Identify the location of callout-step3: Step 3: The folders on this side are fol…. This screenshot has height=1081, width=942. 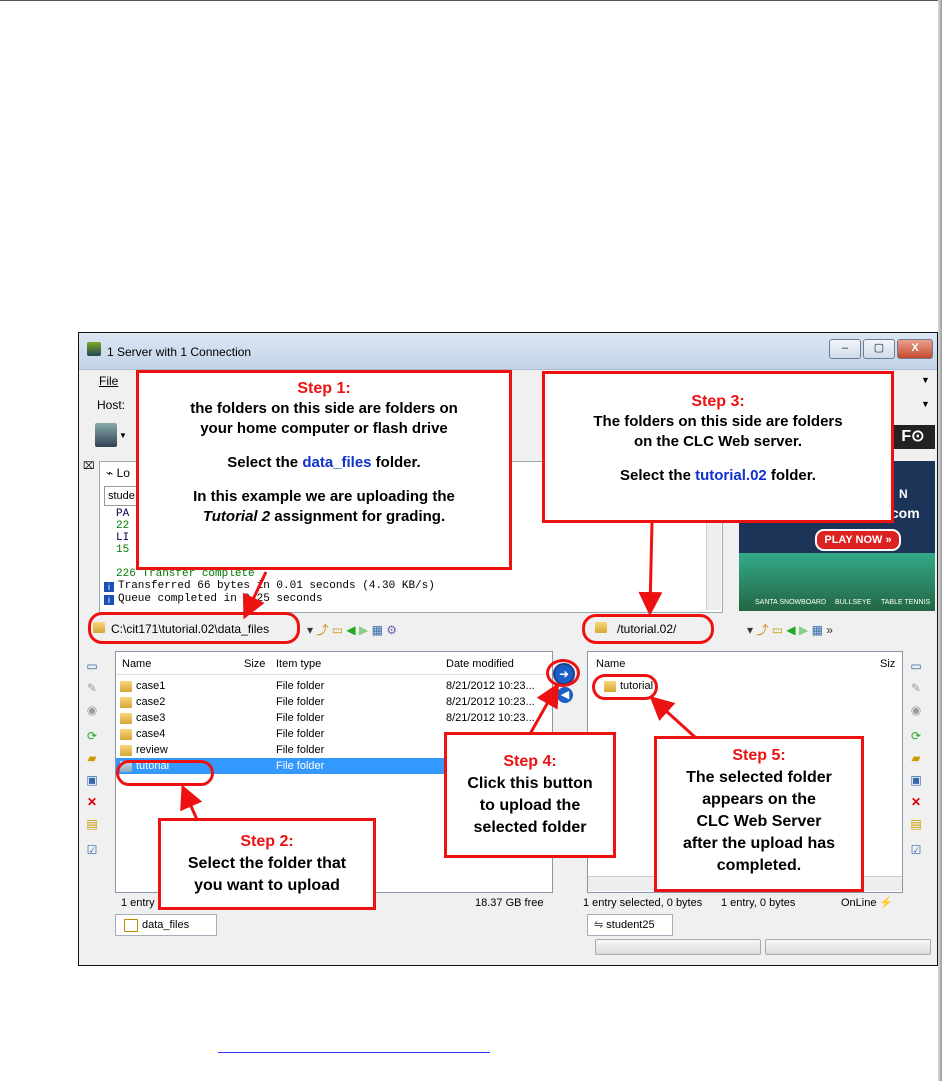
(718, 447).